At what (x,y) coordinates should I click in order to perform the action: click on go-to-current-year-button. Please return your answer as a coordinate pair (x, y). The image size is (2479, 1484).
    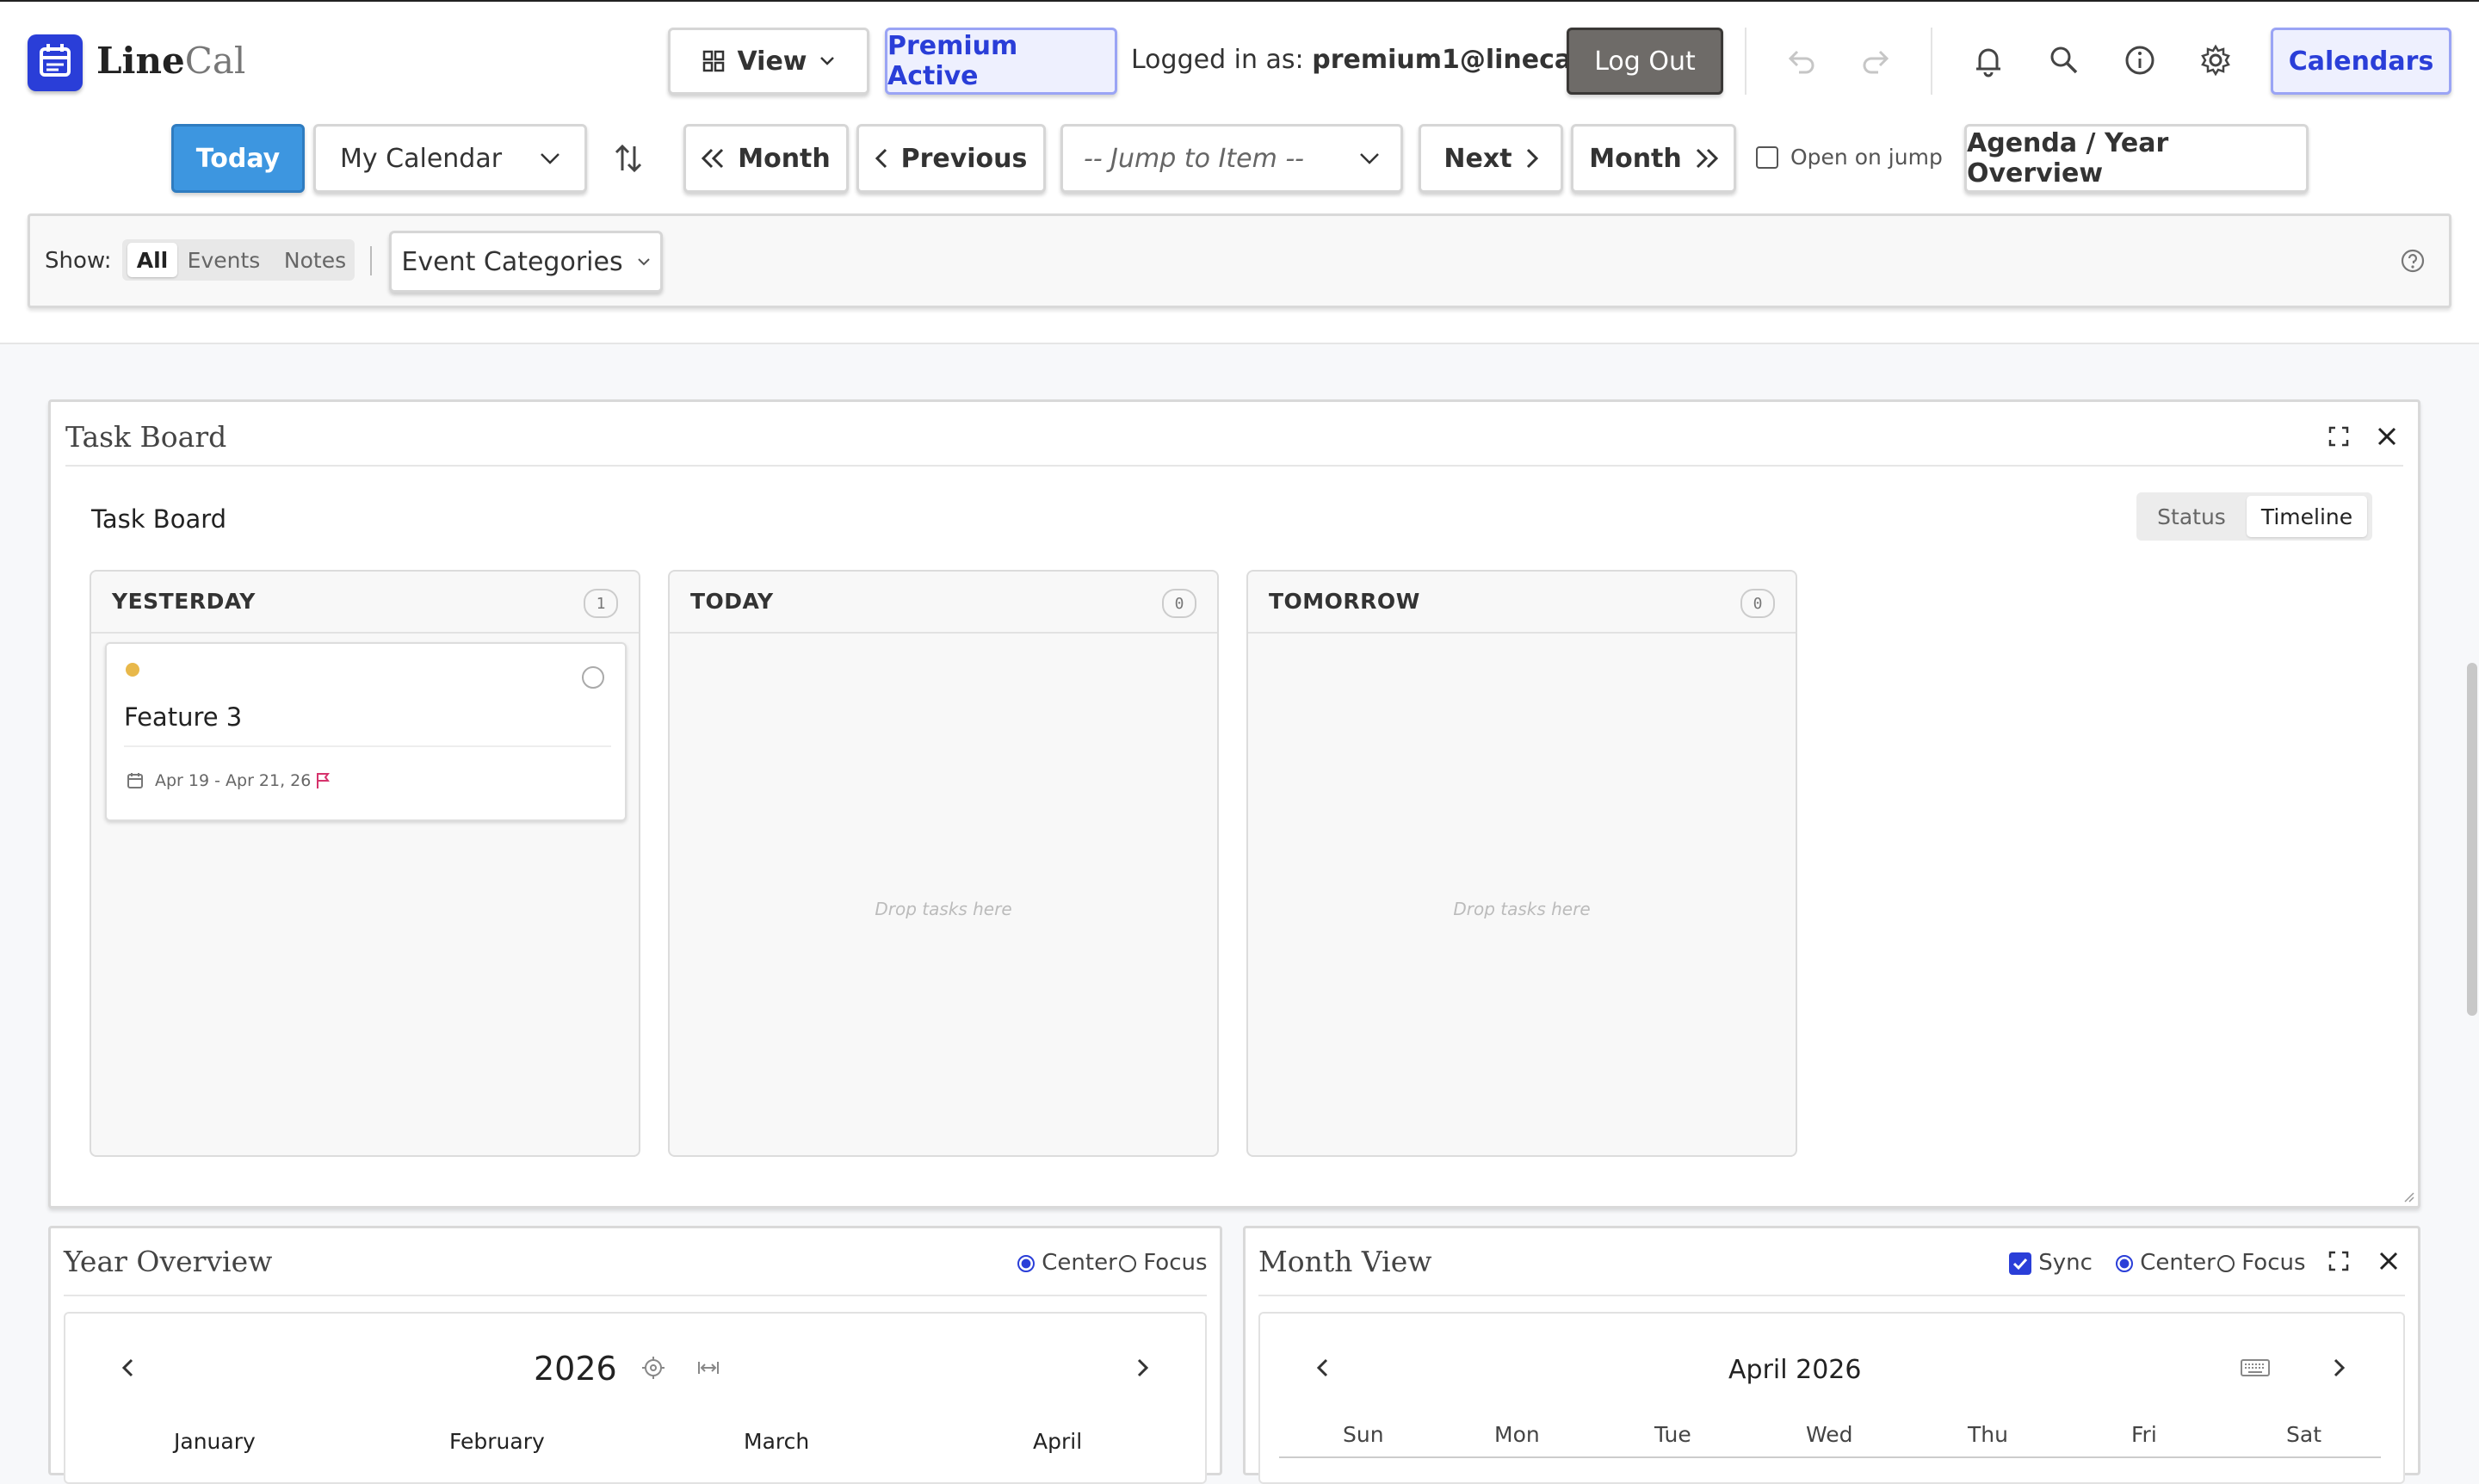
    Looking at the image, I should click on (653, 1368).